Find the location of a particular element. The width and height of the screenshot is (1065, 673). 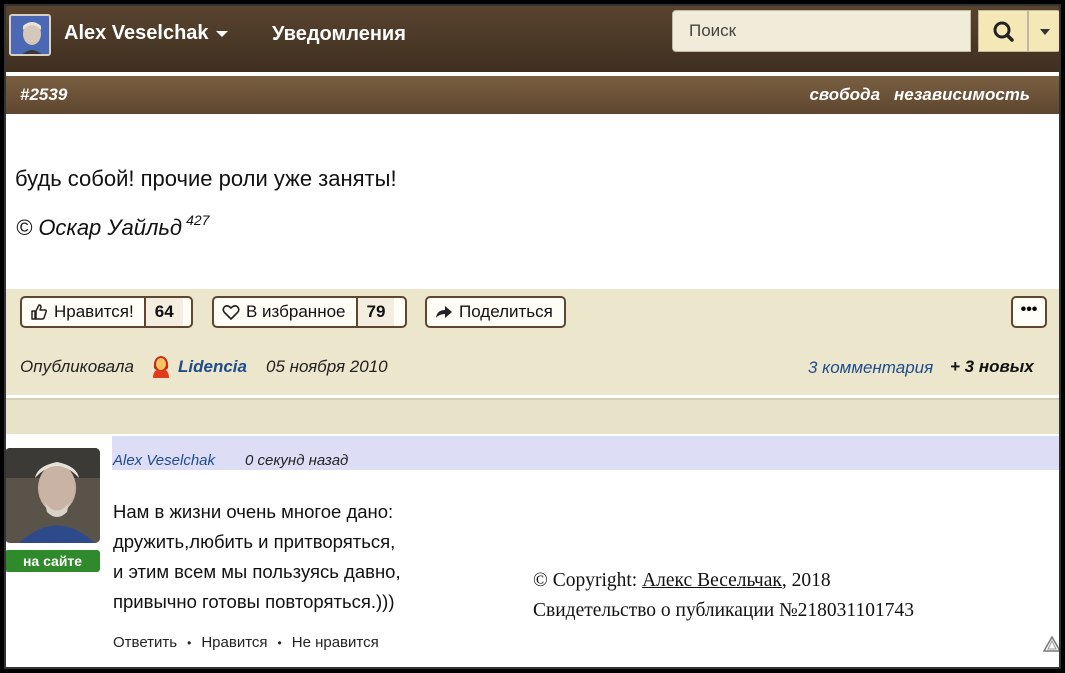

search-button is located at coordinates (1003, 31).